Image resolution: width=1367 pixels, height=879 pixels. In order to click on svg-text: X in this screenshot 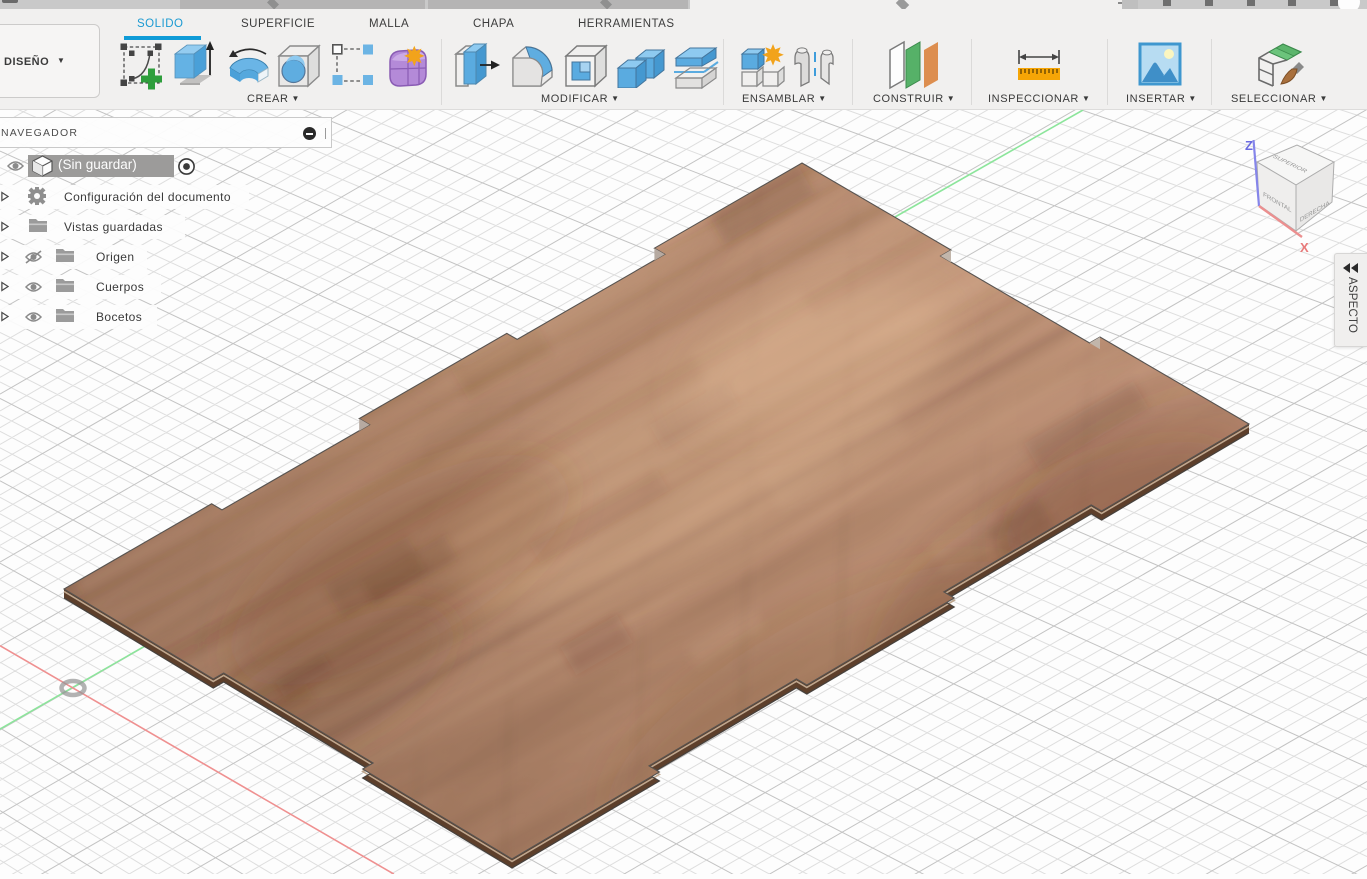, I will do `click(1304, 247)`.